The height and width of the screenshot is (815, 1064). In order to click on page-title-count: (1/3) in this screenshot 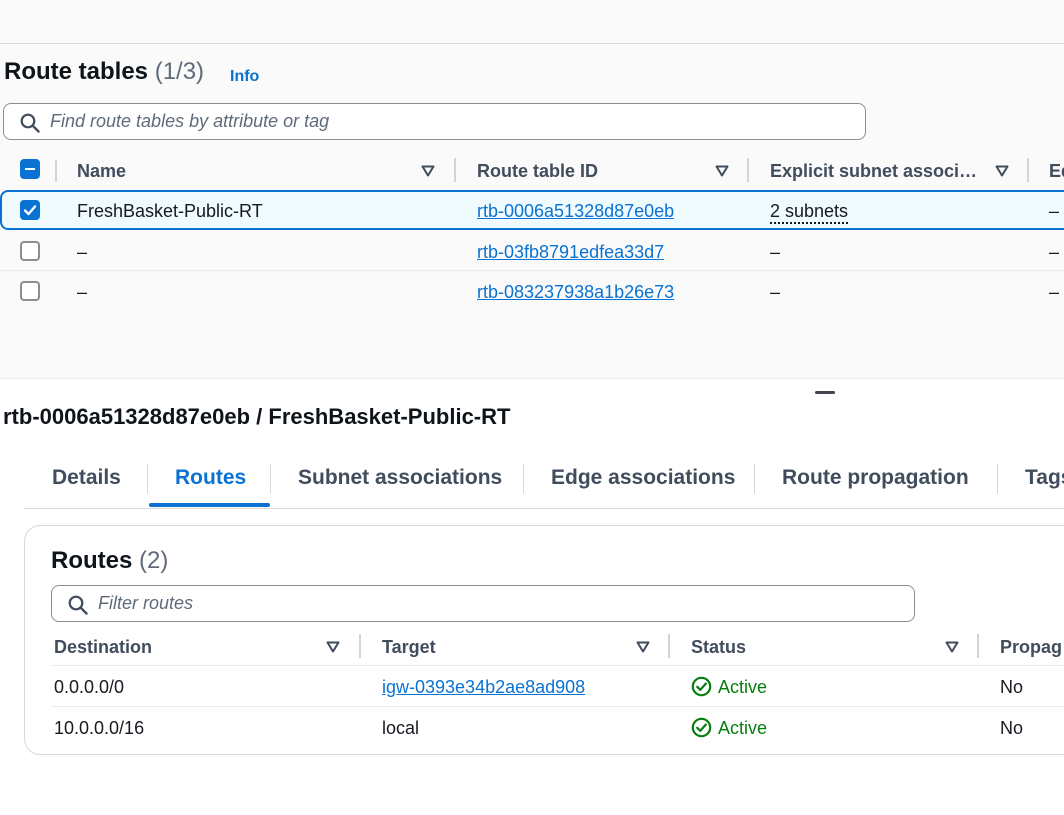, I will do `click(179, 71)`.